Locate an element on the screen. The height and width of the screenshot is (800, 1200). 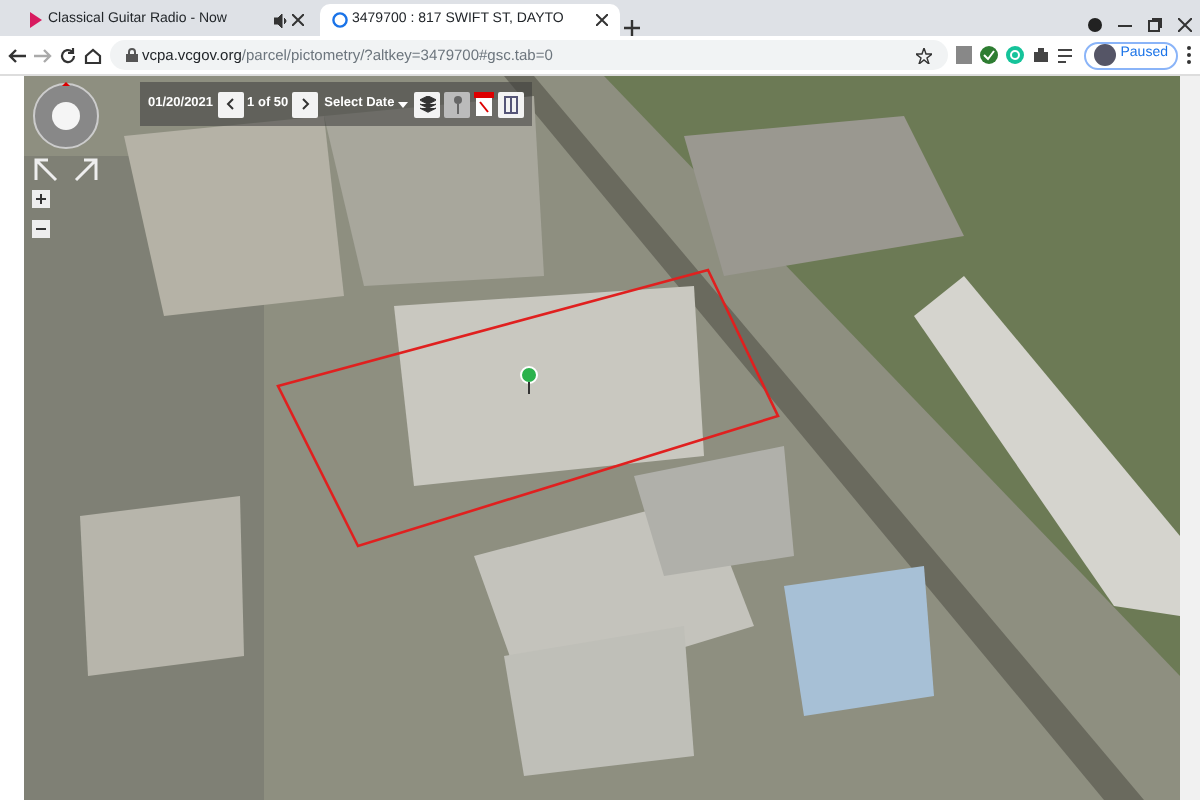
layers-button is located at coordinates (427, 104).